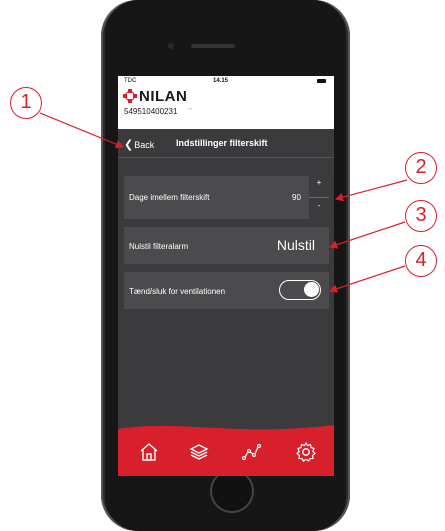  I want to click on home-icon, so click(149, 452).